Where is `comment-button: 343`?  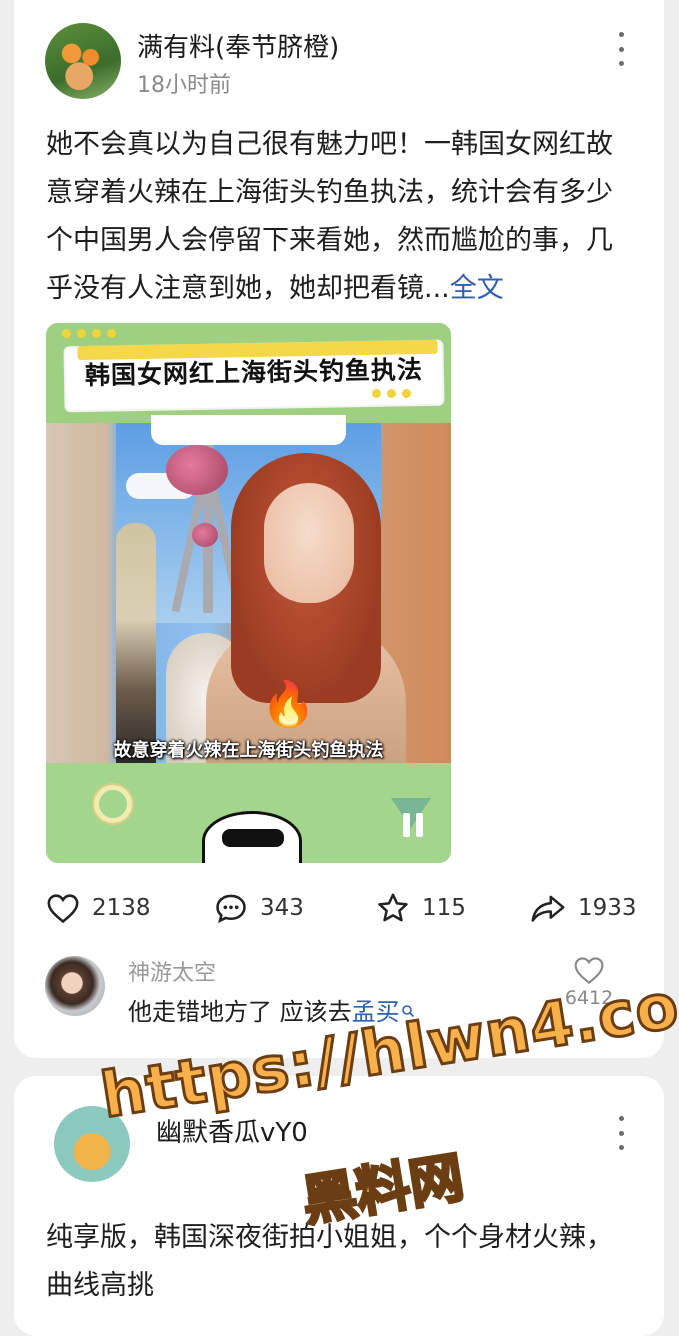 comment-button: 343 is located at coordinates (259, 908).